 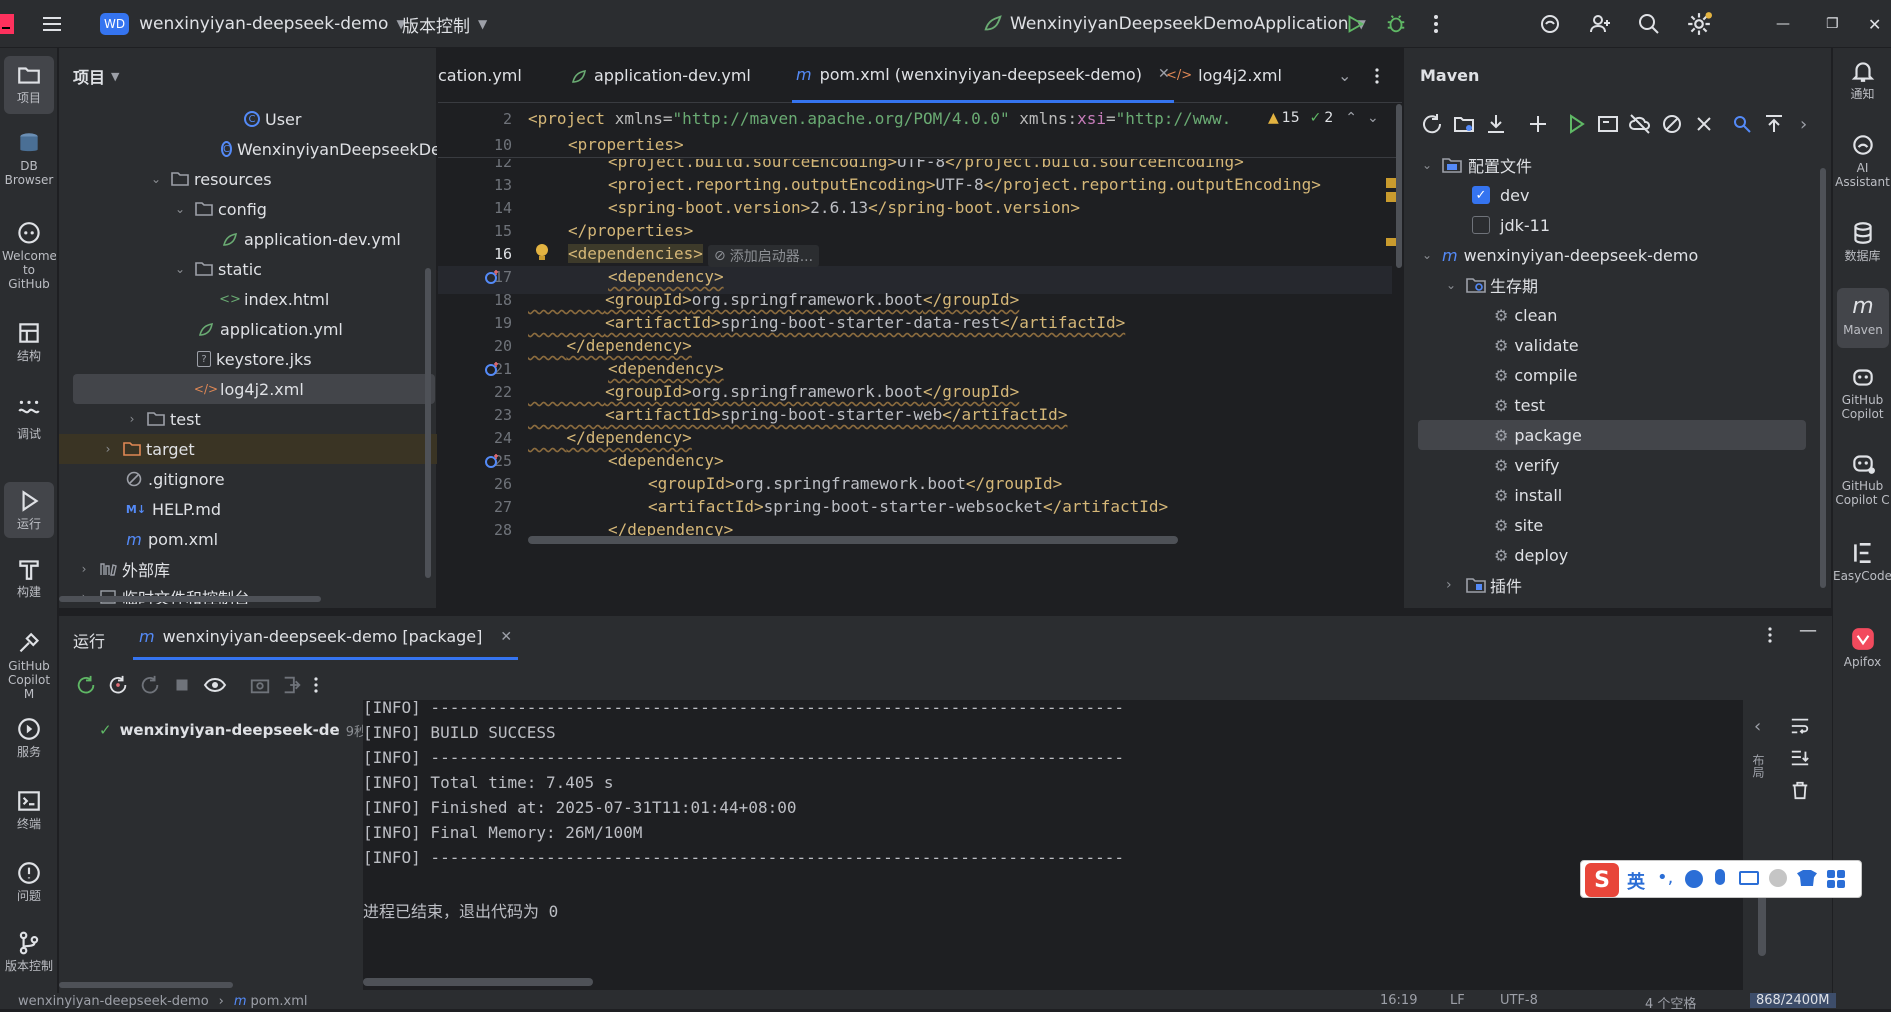 I want to click on stripe-maven-button: m Maven, so click(x=1863, y=318).